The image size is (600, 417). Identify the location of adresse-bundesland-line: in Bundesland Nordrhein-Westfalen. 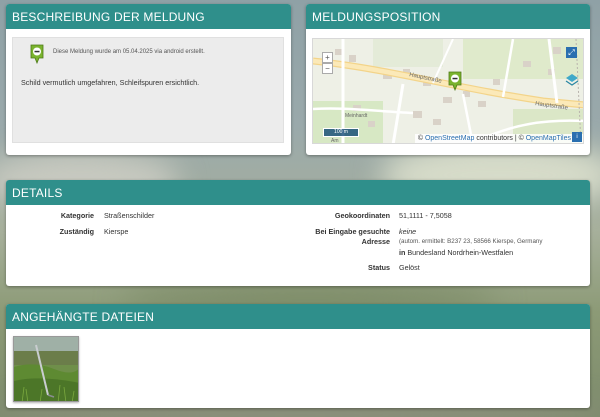
(456, 252).